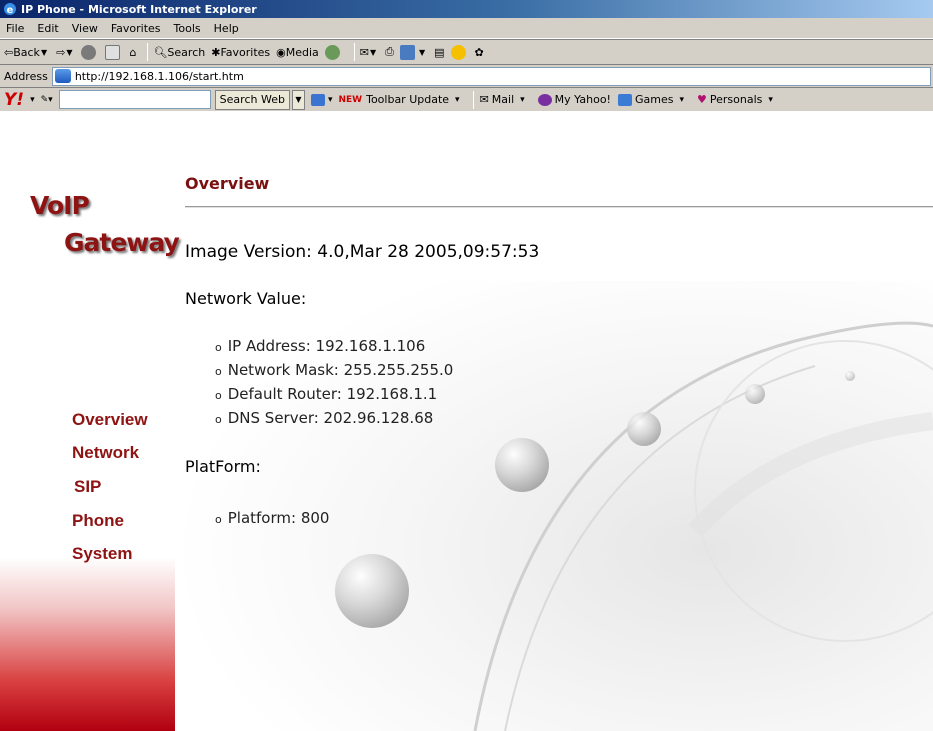  What do you see at coordinates (226, 28) in the screenshot?
I see `menu-help: Help` at bounding box center [226, 28].